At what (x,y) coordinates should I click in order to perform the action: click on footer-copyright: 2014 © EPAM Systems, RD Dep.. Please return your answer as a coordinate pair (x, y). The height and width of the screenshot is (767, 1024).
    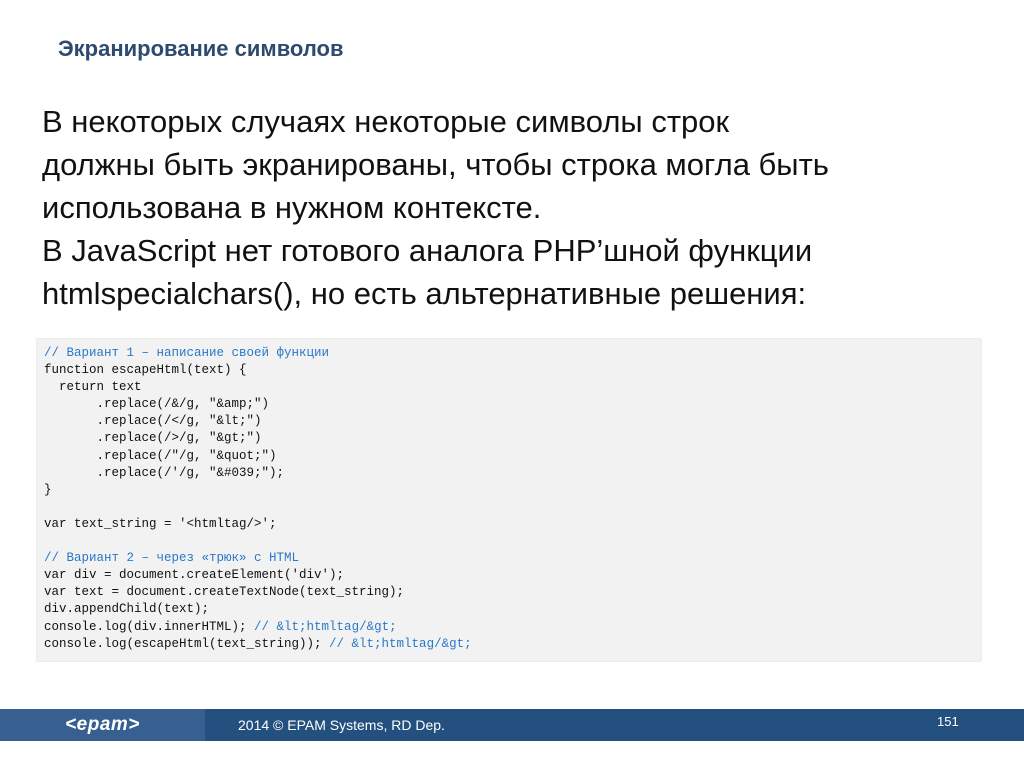
    Looking at the image, I should click on (341, 725).